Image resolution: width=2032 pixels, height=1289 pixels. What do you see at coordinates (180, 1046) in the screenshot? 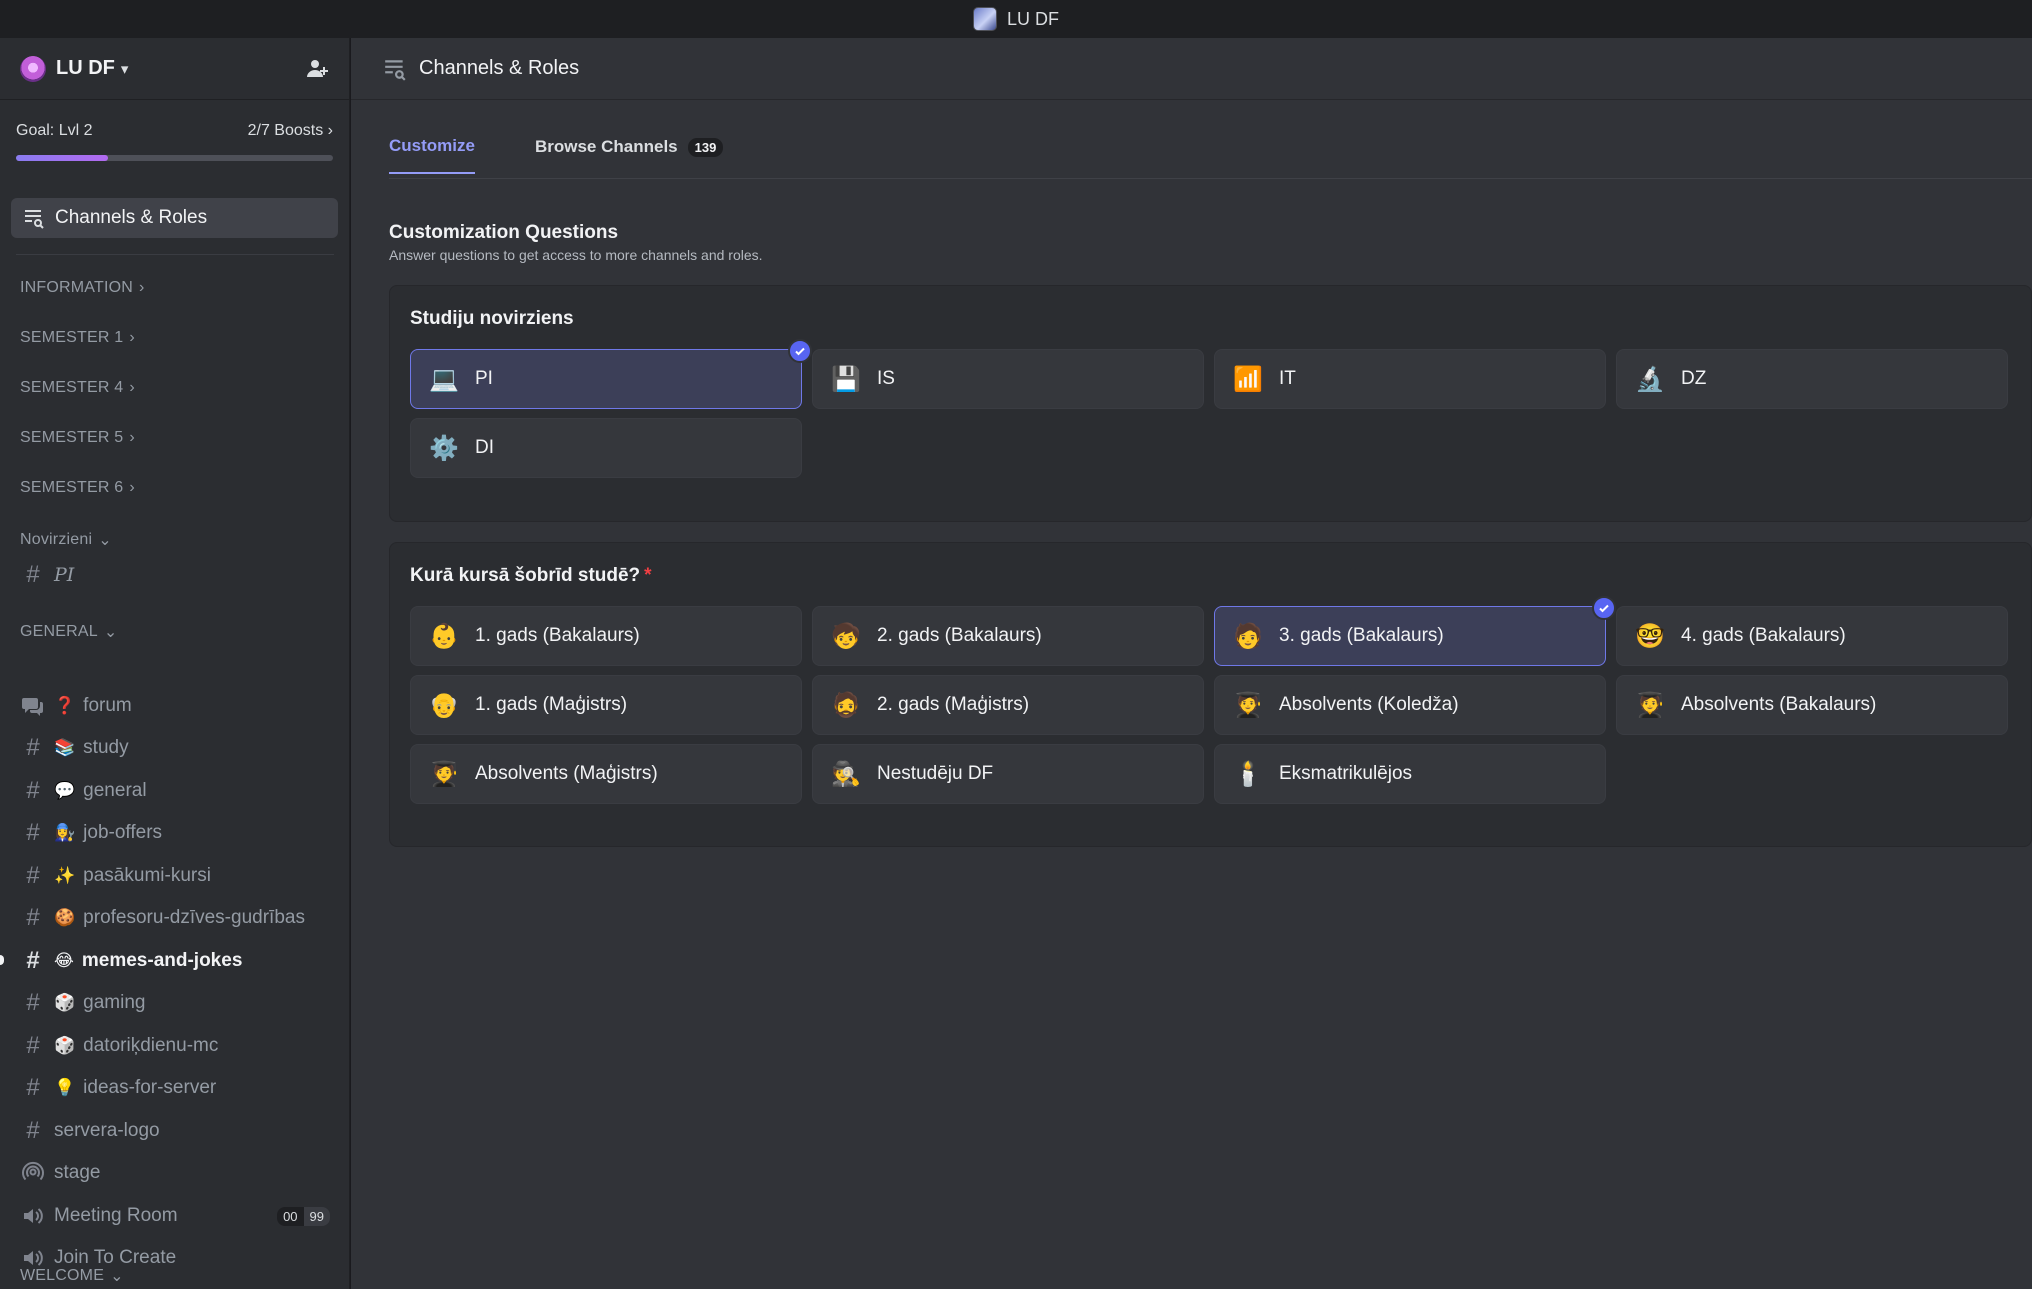
I see `channel-datoriku-mc: # 🎲 datoriķdienu-mc` at bounding box center [180, 1046].